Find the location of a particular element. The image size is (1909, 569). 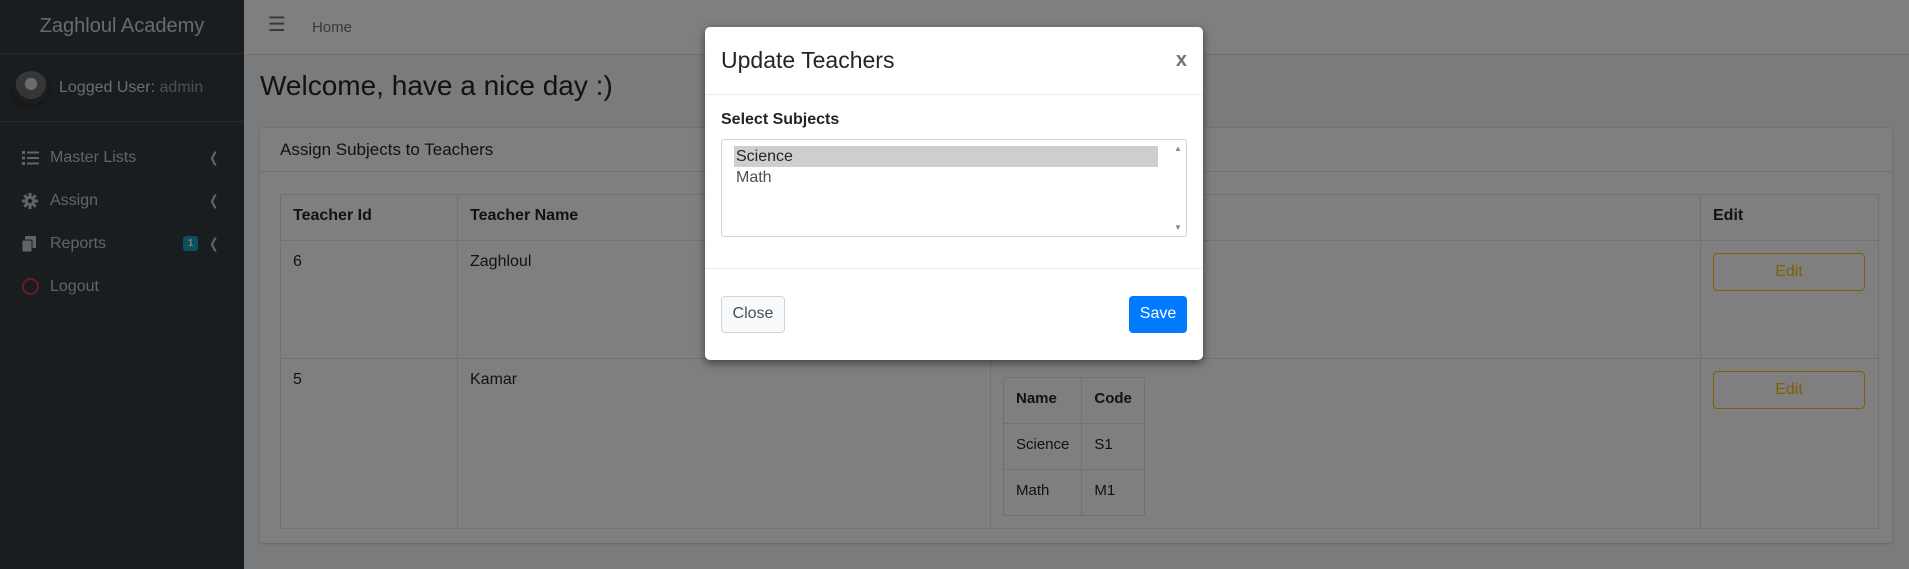

modal-header: Update Teachers x is located at coordinates (954, 61).